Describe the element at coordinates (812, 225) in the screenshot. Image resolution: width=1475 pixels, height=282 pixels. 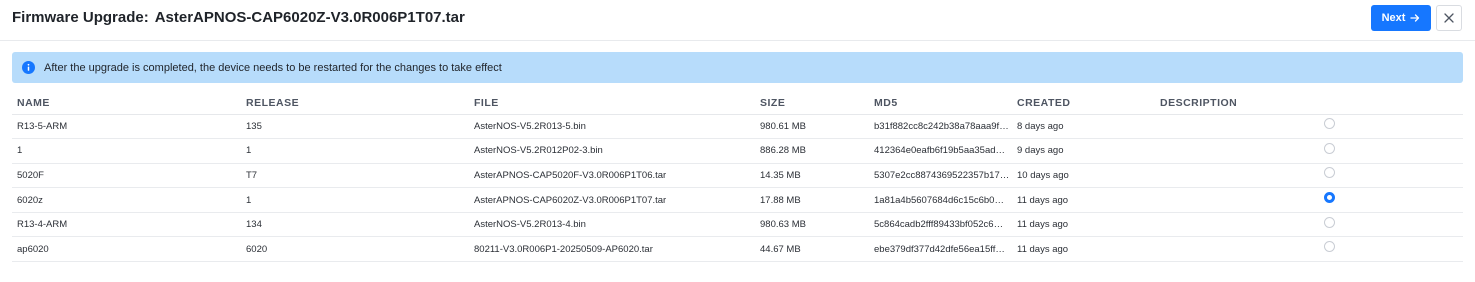
I see `cell-size: 980.63 MB` at that location.